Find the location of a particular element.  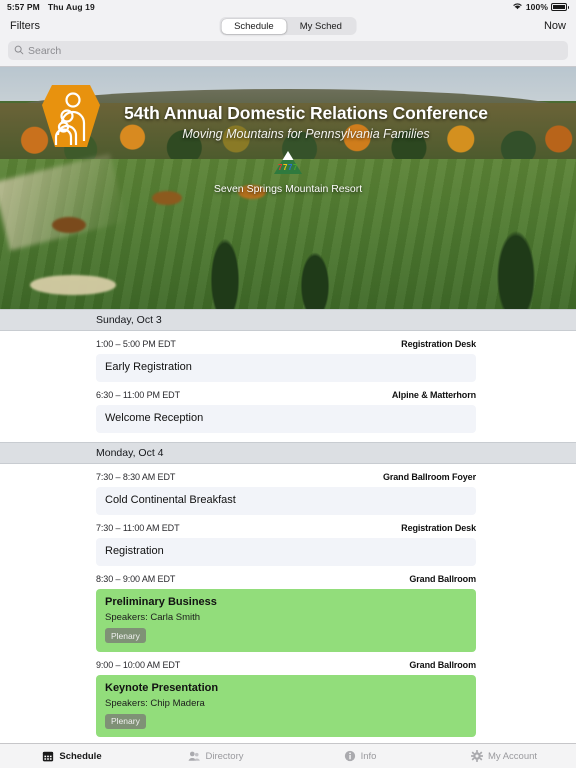

battery-percent: 100% is located at coordinates (536, 7).